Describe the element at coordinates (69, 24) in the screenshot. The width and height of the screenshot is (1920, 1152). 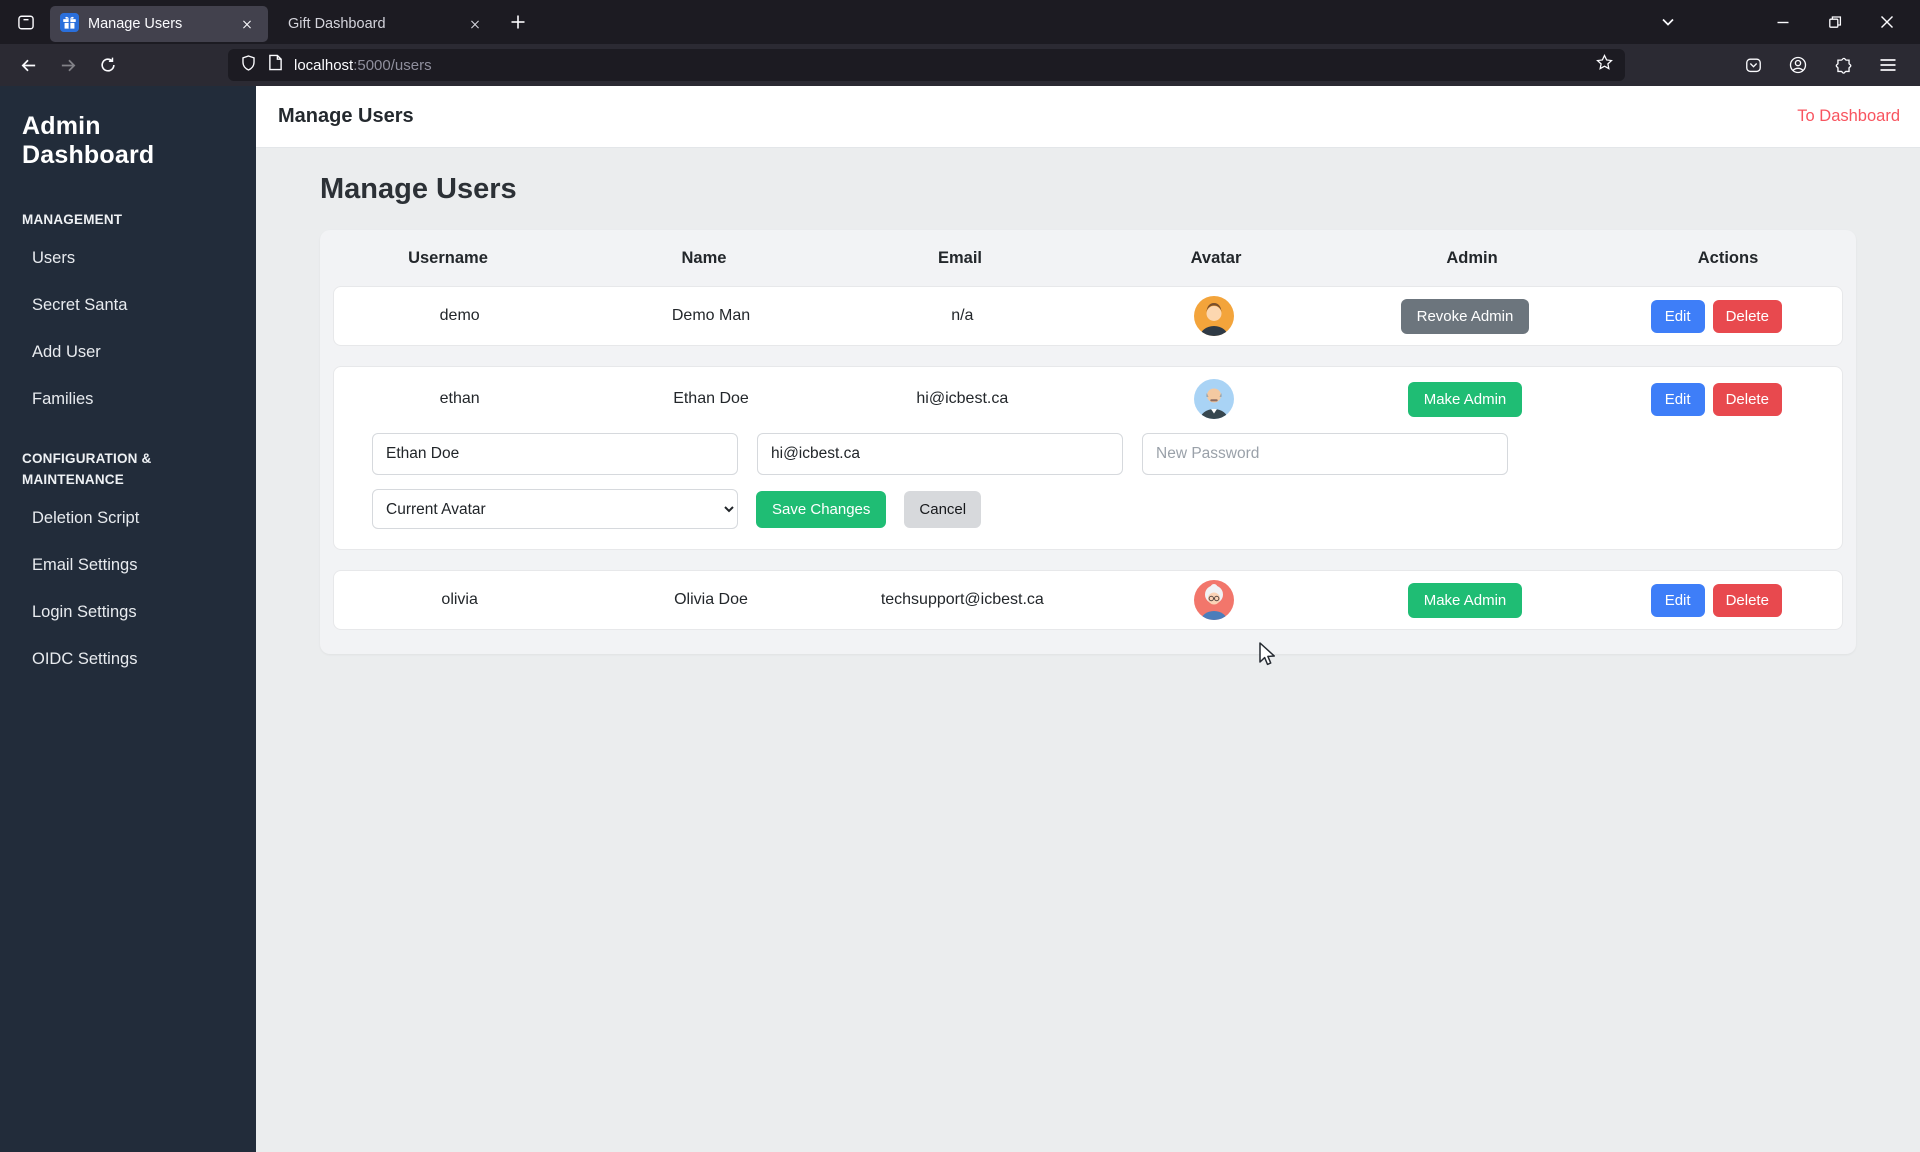
I see `gift-favicon-icon` at that location.